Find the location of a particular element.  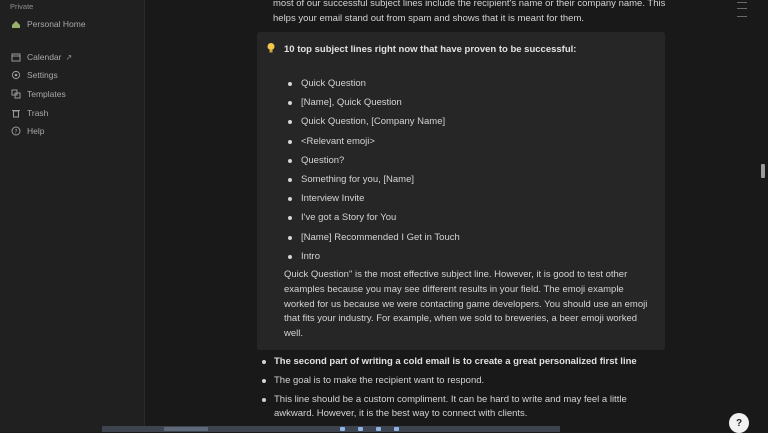

list-item: Quick Question, [Company Name] is located at coordinates (373, 124).